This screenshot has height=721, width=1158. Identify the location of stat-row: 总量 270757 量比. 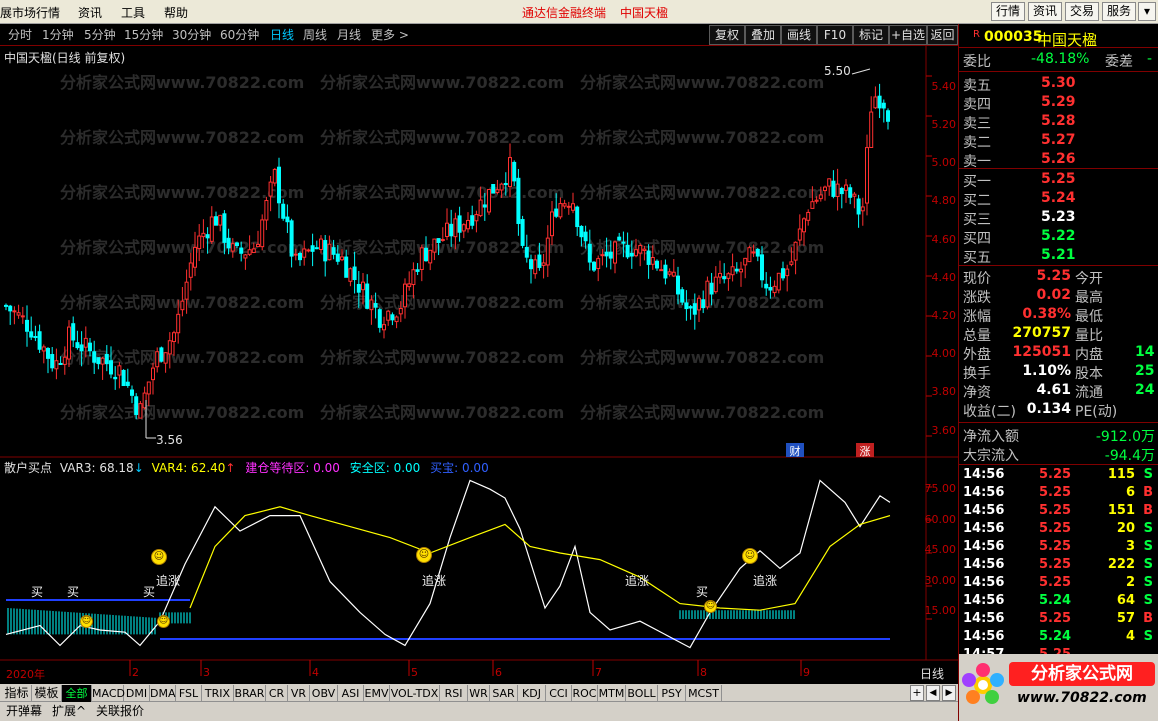
(1059, 334).